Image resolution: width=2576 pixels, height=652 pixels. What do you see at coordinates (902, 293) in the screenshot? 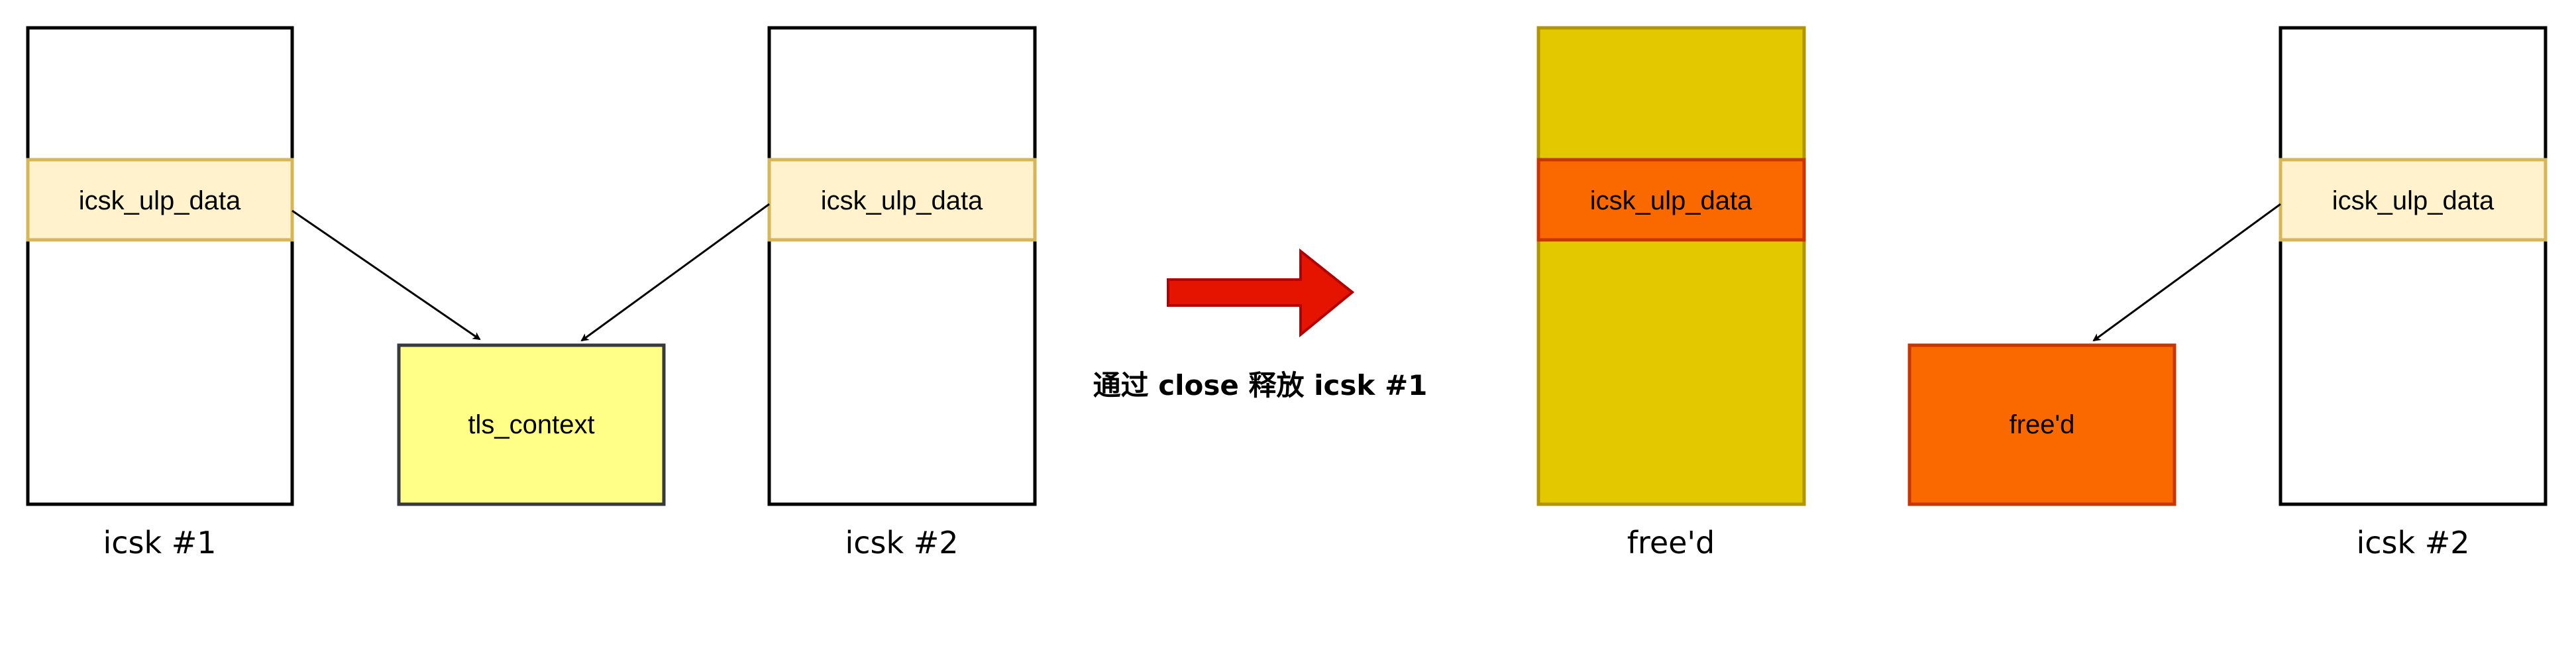
I see `icsk2-block: icsk_ulp_data icsk #2` at bounding box center [902, 293].